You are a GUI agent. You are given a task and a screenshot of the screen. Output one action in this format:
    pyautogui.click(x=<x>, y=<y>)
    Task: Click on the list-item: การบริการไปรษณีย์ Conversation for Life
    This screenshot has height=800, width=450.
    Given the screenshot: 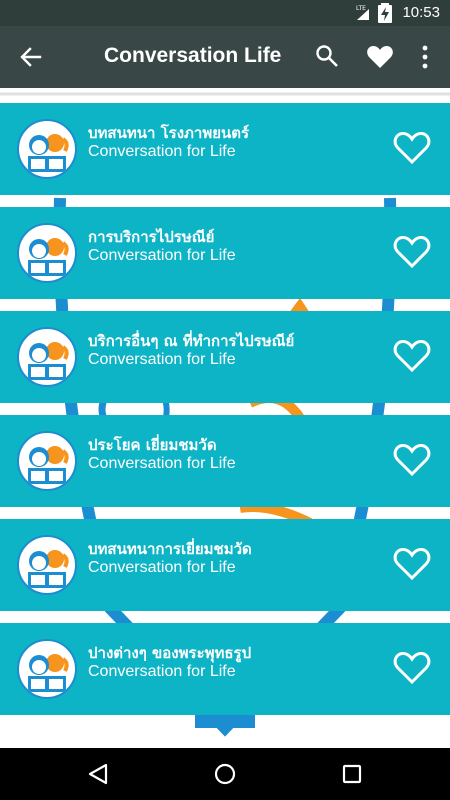 What is the action you would take?
    pyautogui.click(x=225, y=253)
    